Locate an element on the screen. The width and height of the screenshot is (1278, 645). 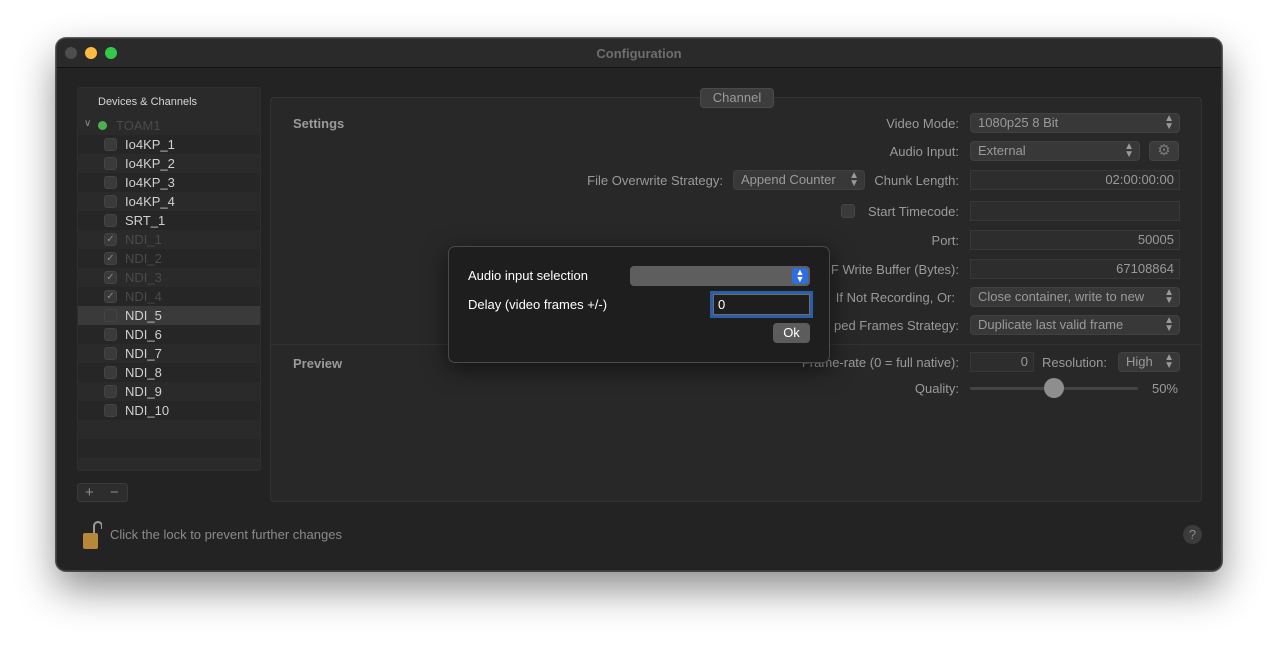
sidebar-item-io4kp_3: Io4KP_3 is located at coordinates (169, 182).